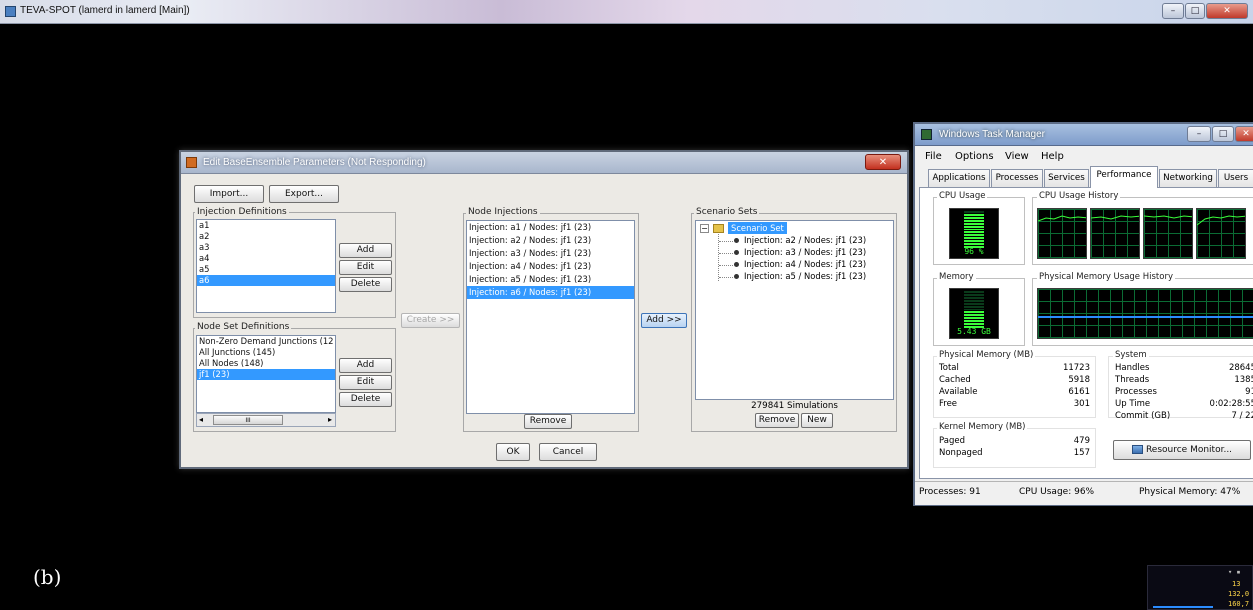  Describe the element at coordinates (1145, 313) in the screenshot. I see `physical-memory-history-graph` at that location.